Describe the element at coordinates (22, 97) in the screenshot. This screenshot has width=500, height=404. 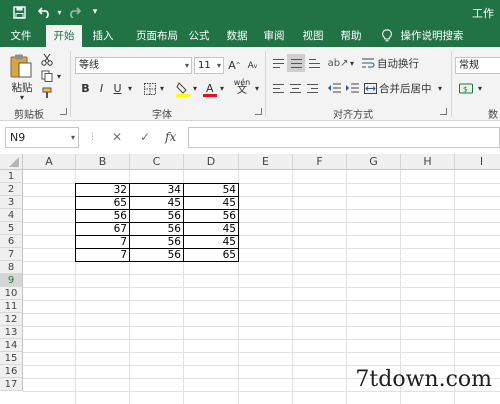
I see `paste-dropdown-icon: ▾` at that location.